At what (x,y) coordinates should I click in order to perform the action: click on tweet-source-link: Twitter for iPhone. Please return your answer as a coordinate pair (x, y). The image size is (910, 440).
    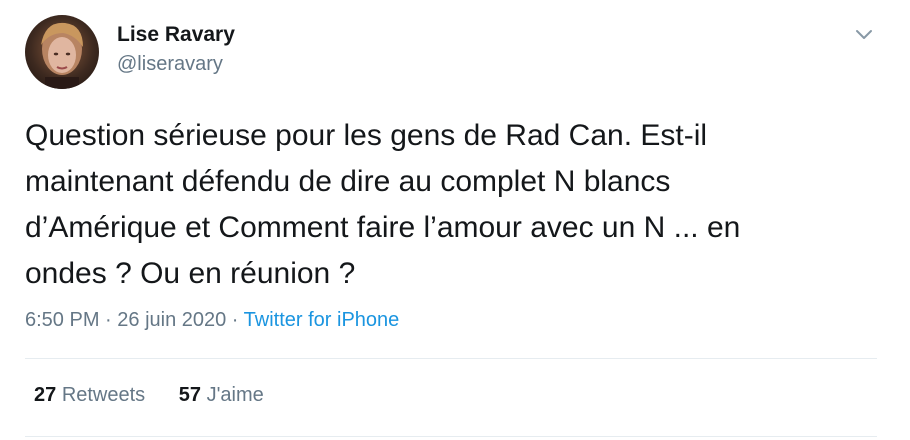
    Looking at the image, I should click on (322, 320).